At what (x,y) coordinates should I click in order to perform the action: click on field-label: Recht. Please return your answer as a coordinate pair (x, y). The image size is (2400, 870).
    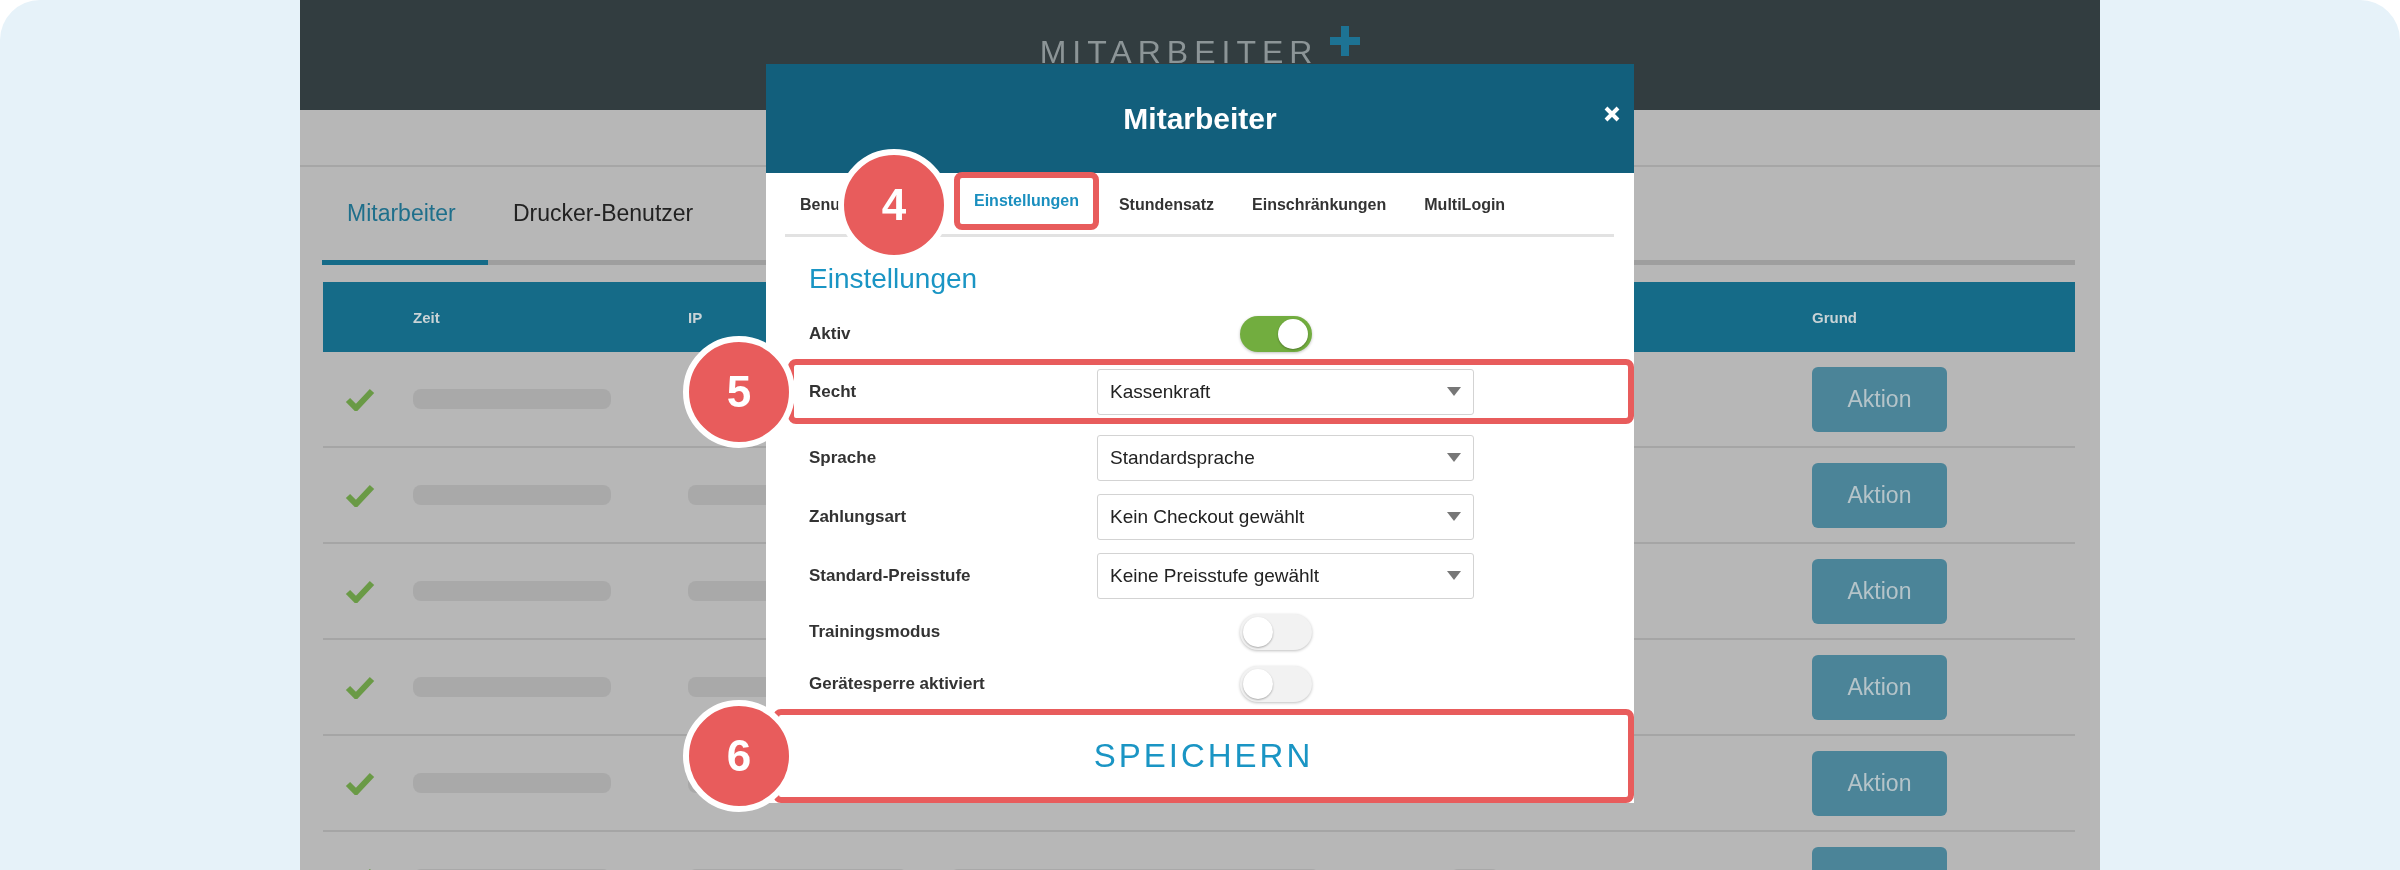
    Looking at the image, I should click on (833, 391).